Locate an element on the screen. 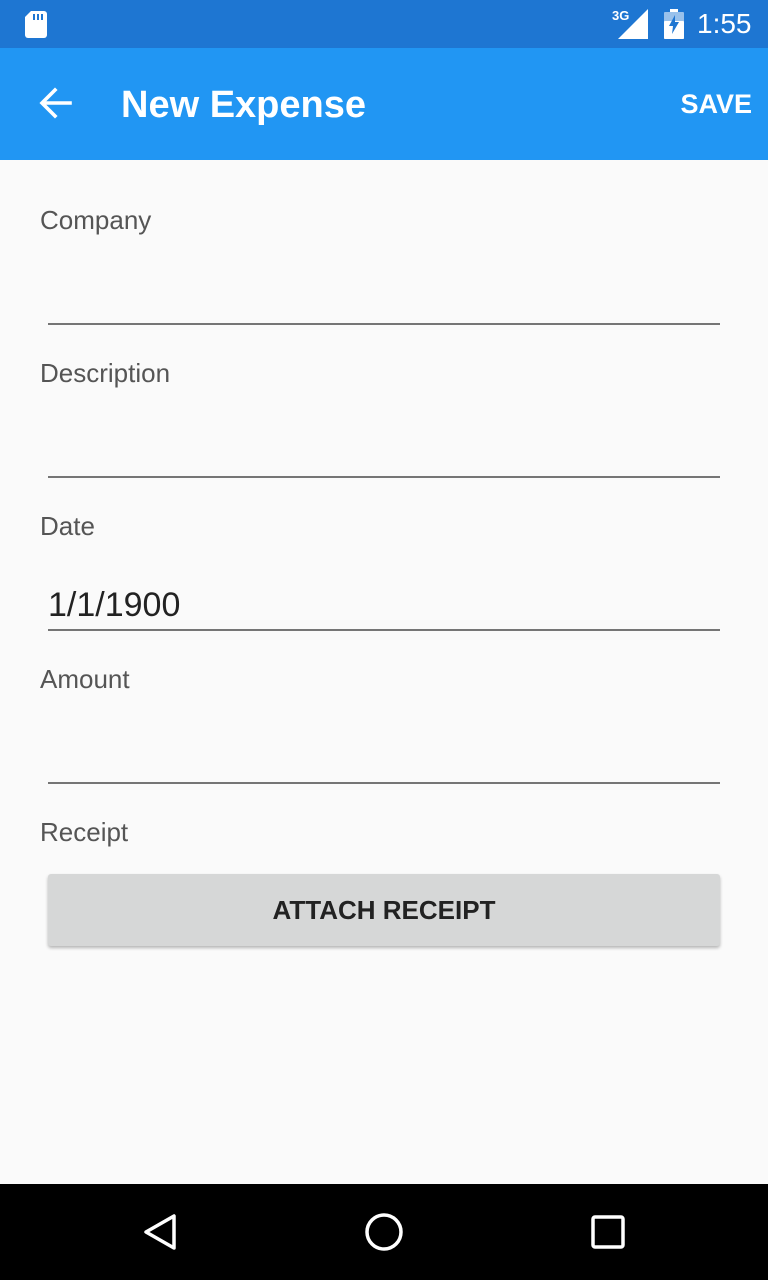 Image resolution: width=768 pixels, height=1280 pixels. attach-receipt-button: ATTACH RECEIPT is located at coordinates (384, 910).